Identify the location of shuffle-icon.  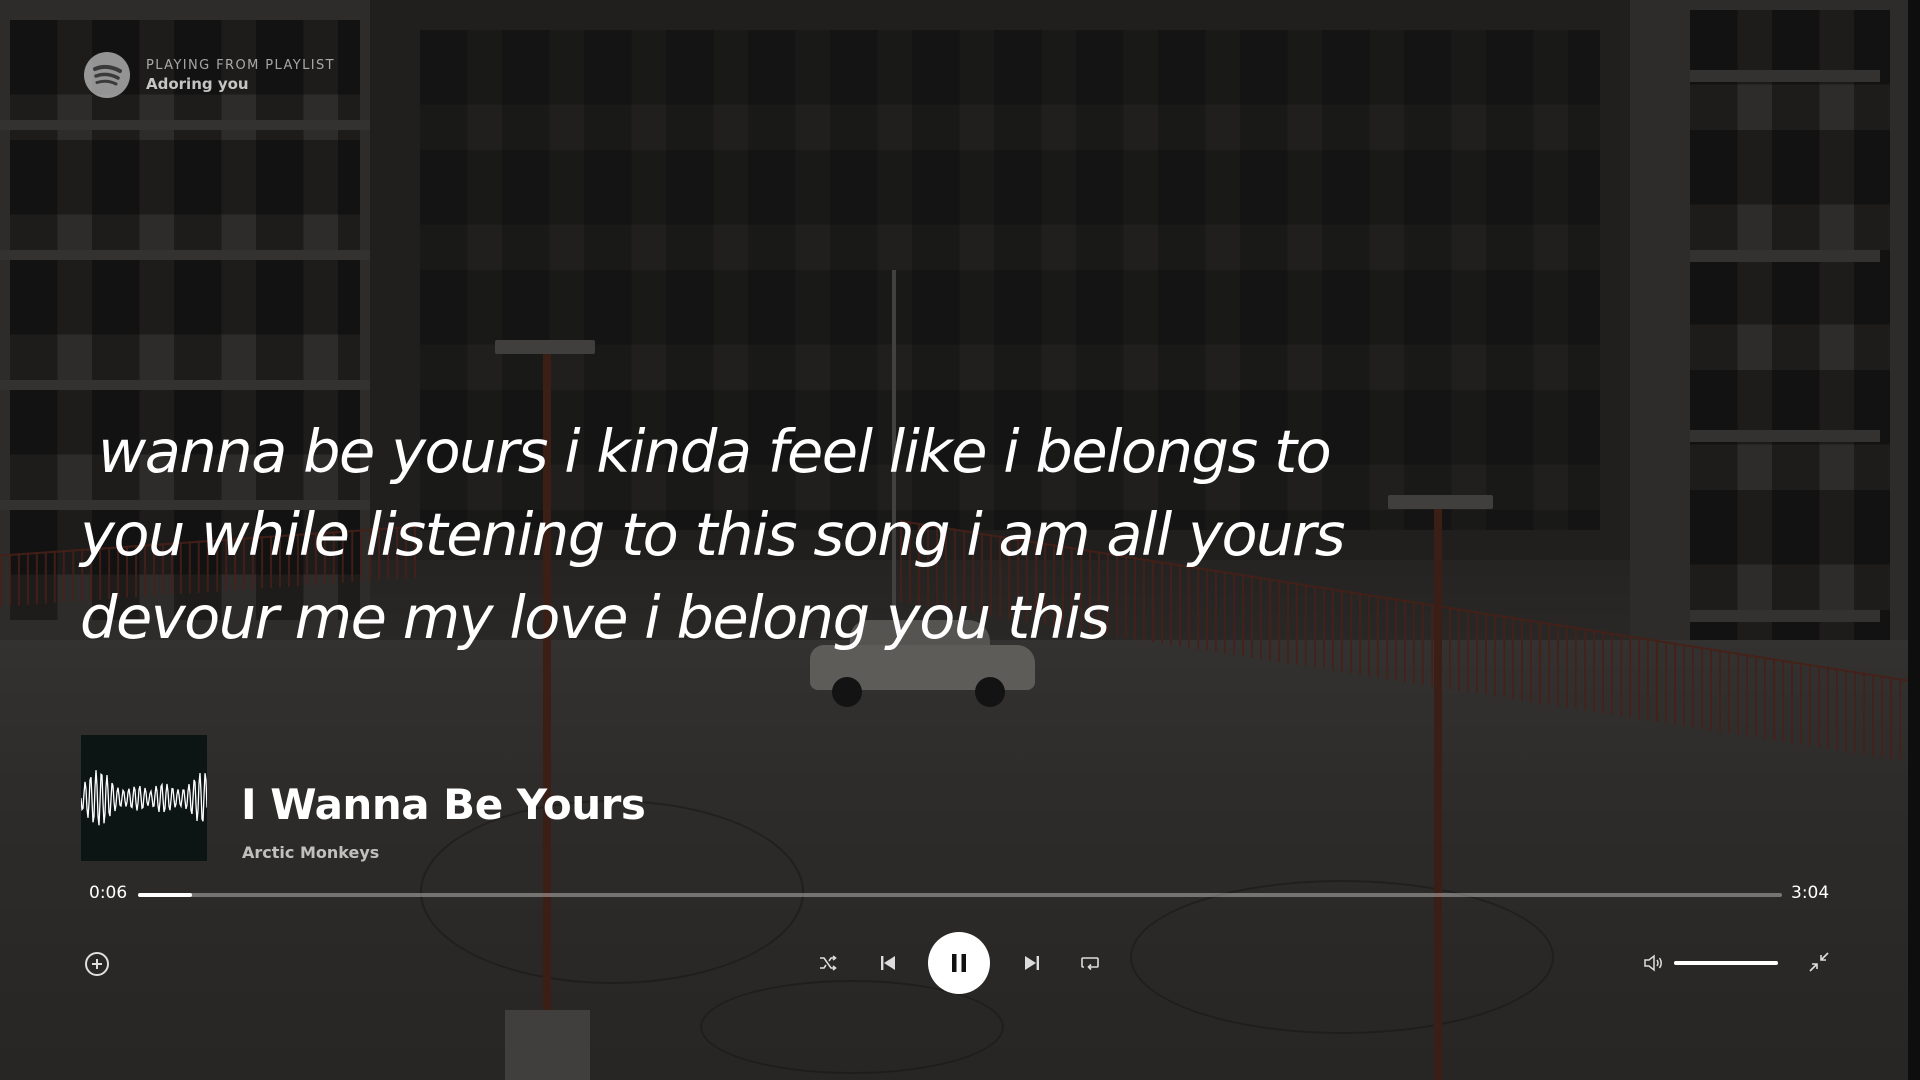
(828, 963).